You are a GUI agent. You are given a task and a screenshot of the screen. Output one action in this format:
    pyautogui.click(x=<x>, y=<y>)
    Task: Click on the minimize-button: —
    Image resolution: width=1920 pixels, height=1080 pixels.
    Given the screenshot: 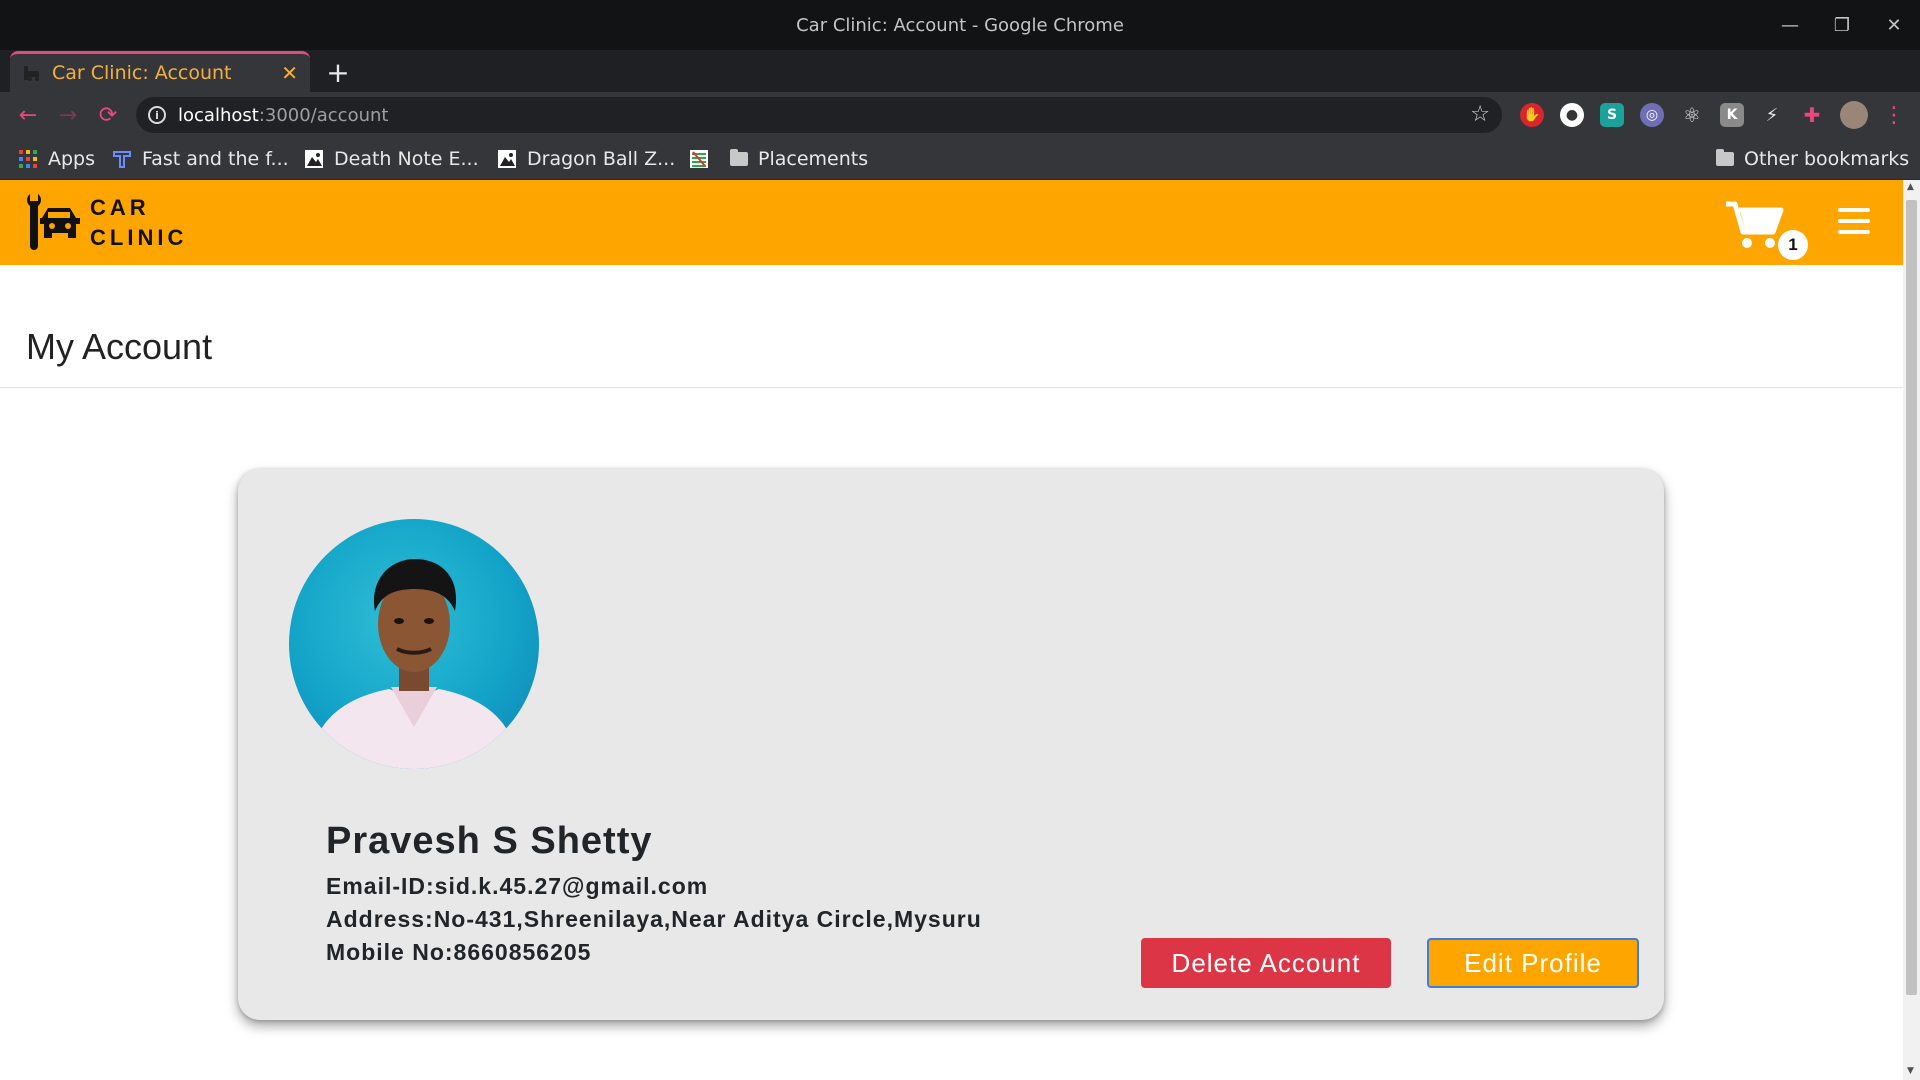 What is the action you would take?
    pyautogui.click(x=1790, y=25)
    